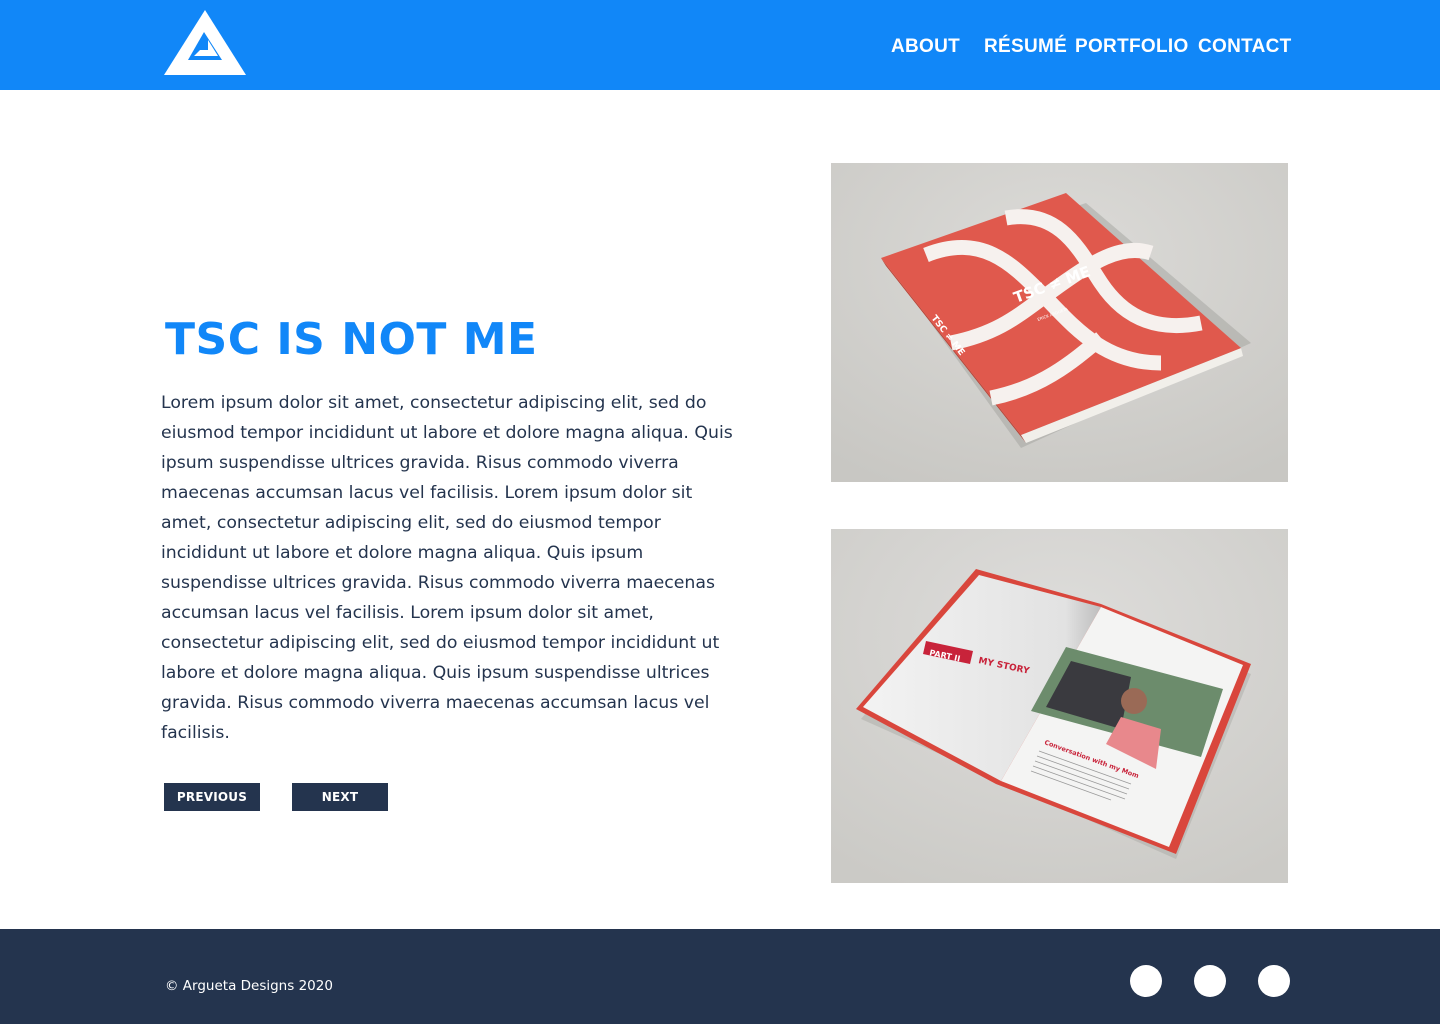 The width and height of the screenshot is (1440, 1024). Describe the element at coordinates (205, 42) in the screenshot. I see `triangle-logo-icon` at that location.